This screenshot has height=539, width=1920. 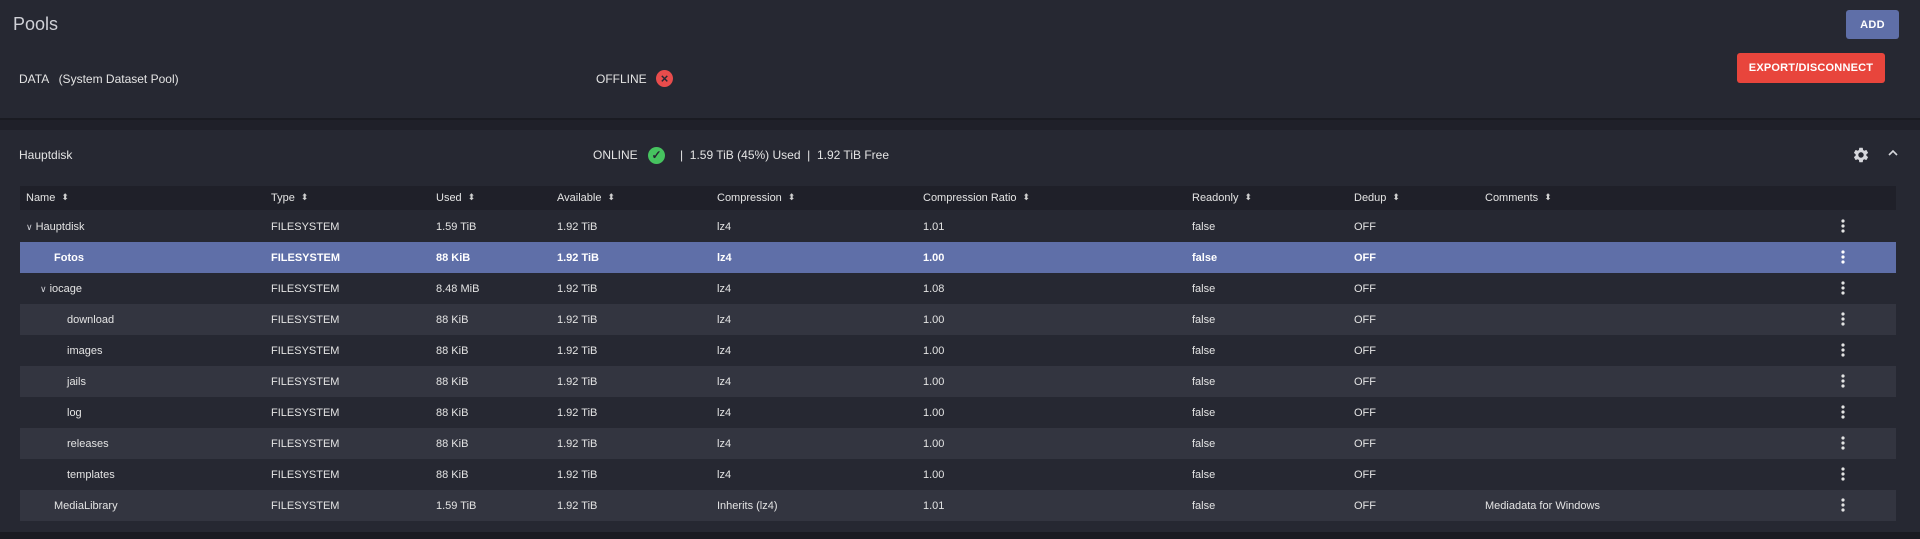 I want to click on export-disconnect-button: EXPORT/DISCONNECT, so click(x=1811, y=68).